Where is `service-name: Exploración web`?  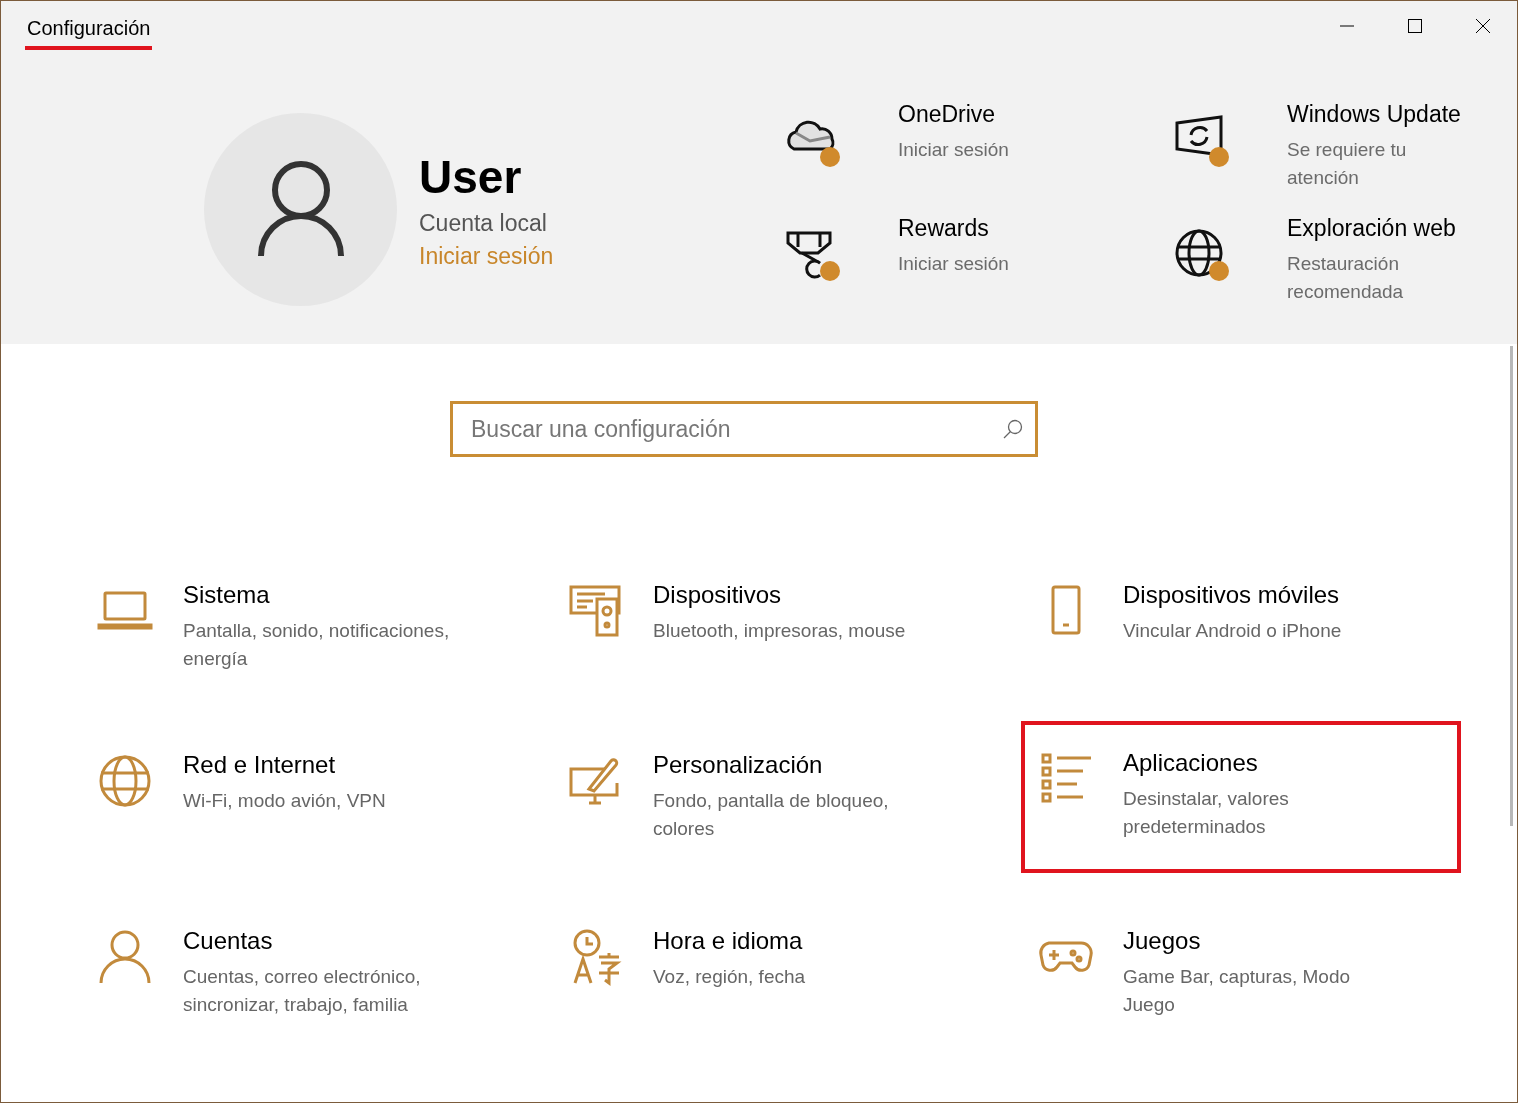 service-name: Exploración web is located at coordinates (1371, 228).